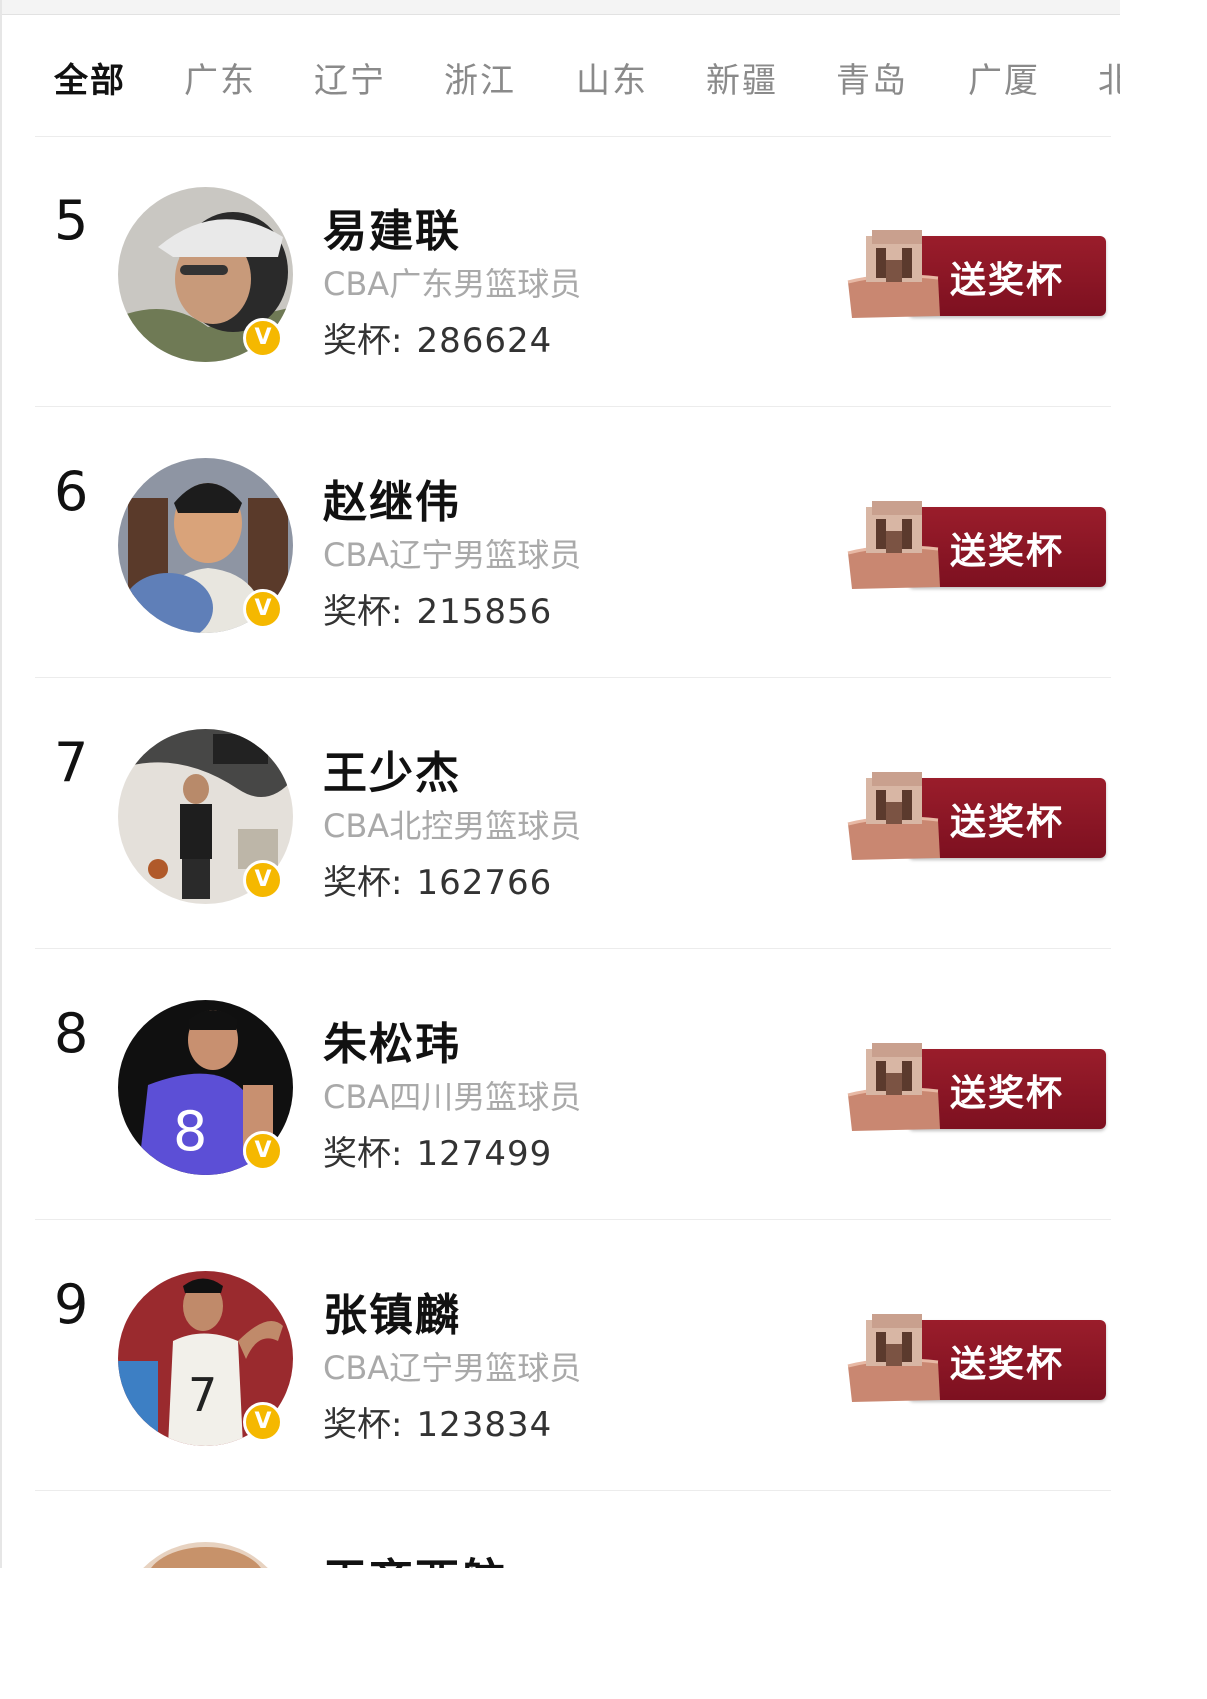  I want to click on player-avatar: 7 V, so click(205, 1358).